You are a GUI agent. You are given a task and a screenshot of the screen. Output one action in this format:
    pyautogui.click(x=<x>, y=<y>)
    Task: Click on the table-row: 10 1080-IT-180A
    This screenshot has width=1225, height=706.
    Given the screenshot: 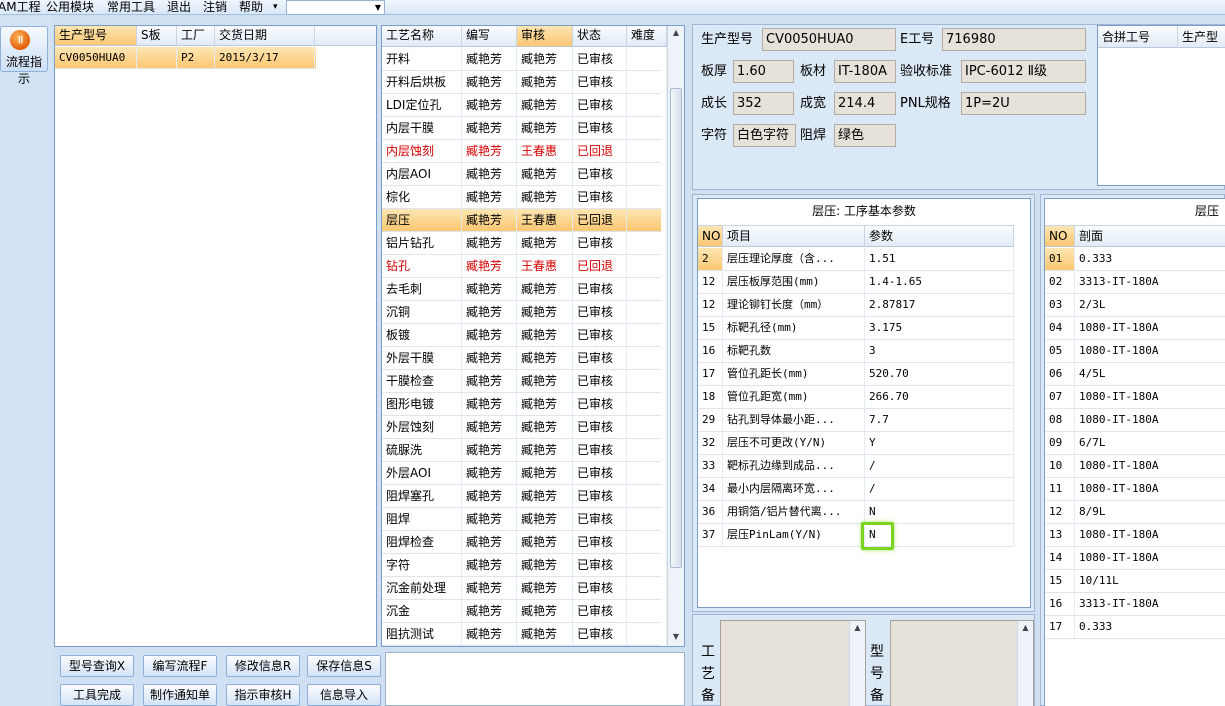 What is the action you would take?
    pyautogui.click(x=1135, y=466)
    